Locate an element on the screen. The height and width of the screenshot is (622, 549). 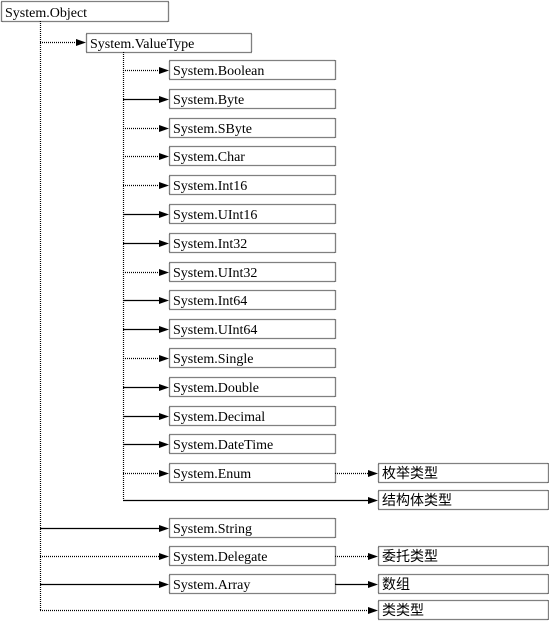
valuetype-arrowhead-icon is located at coordinates (81, 42).